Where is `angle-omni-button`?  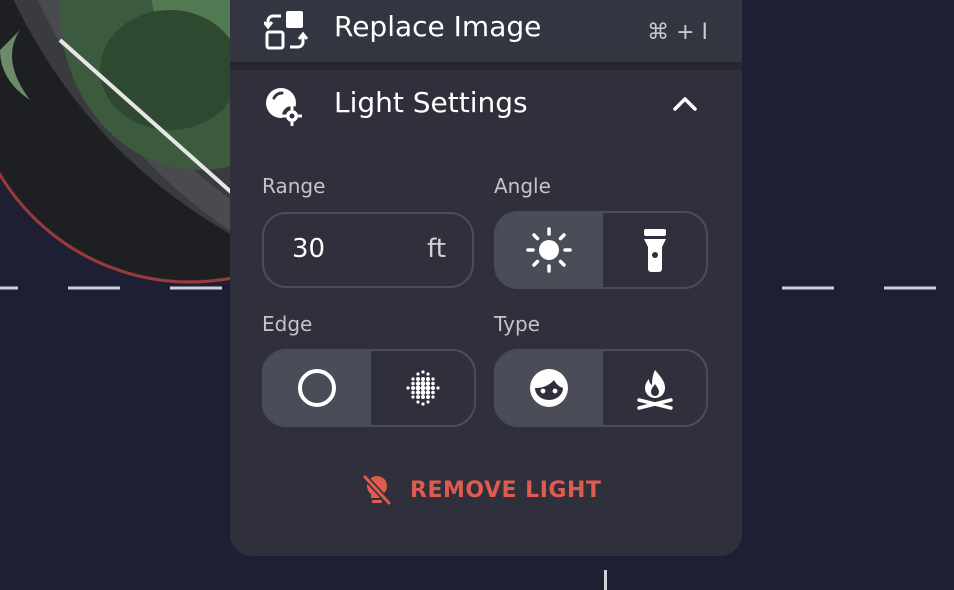
angle-omni-button is located at coordinates (548, 250).